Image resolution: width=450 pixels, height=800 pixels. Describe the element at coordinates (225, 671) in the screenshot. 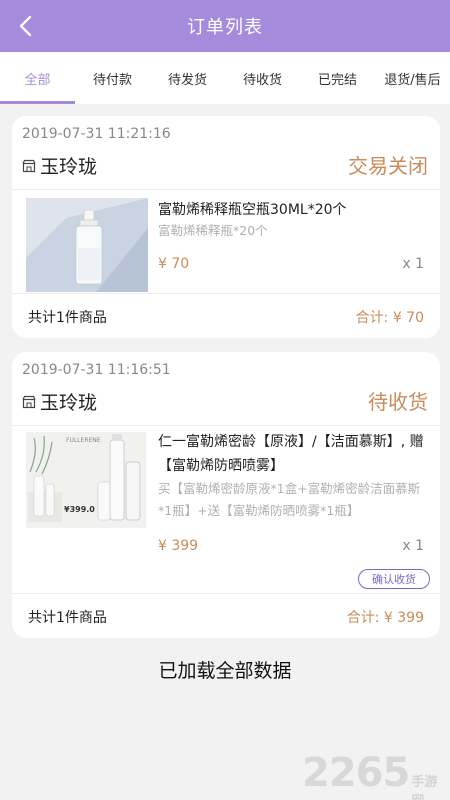

I see `load-complete-text: 已加载全部数据` at that location.